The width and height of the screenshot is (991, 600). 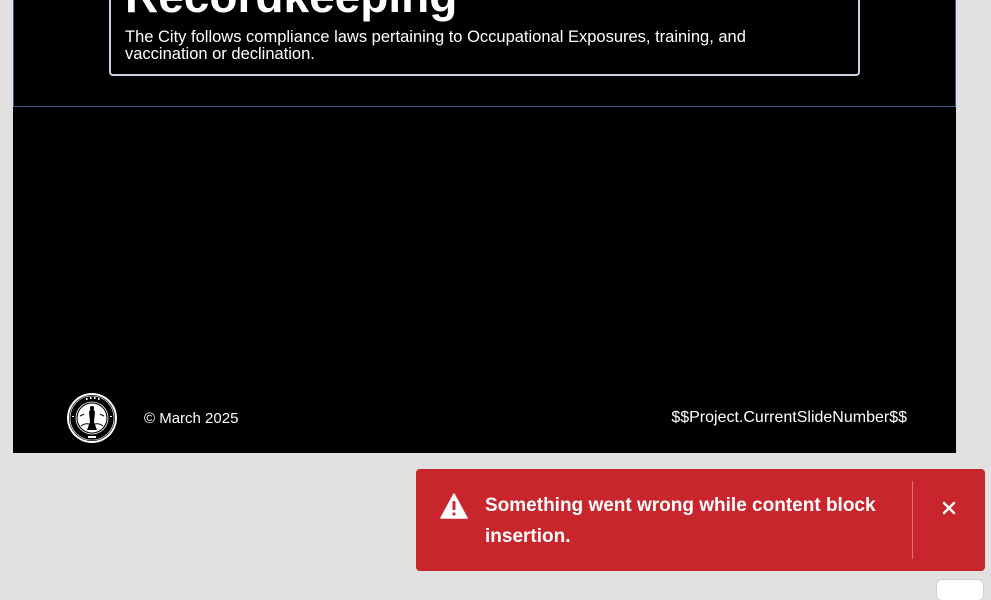 What do you see at coordinates (92, 418) in the screenshot?
I see `city-seal-icon` at bounding box center [92, 418].